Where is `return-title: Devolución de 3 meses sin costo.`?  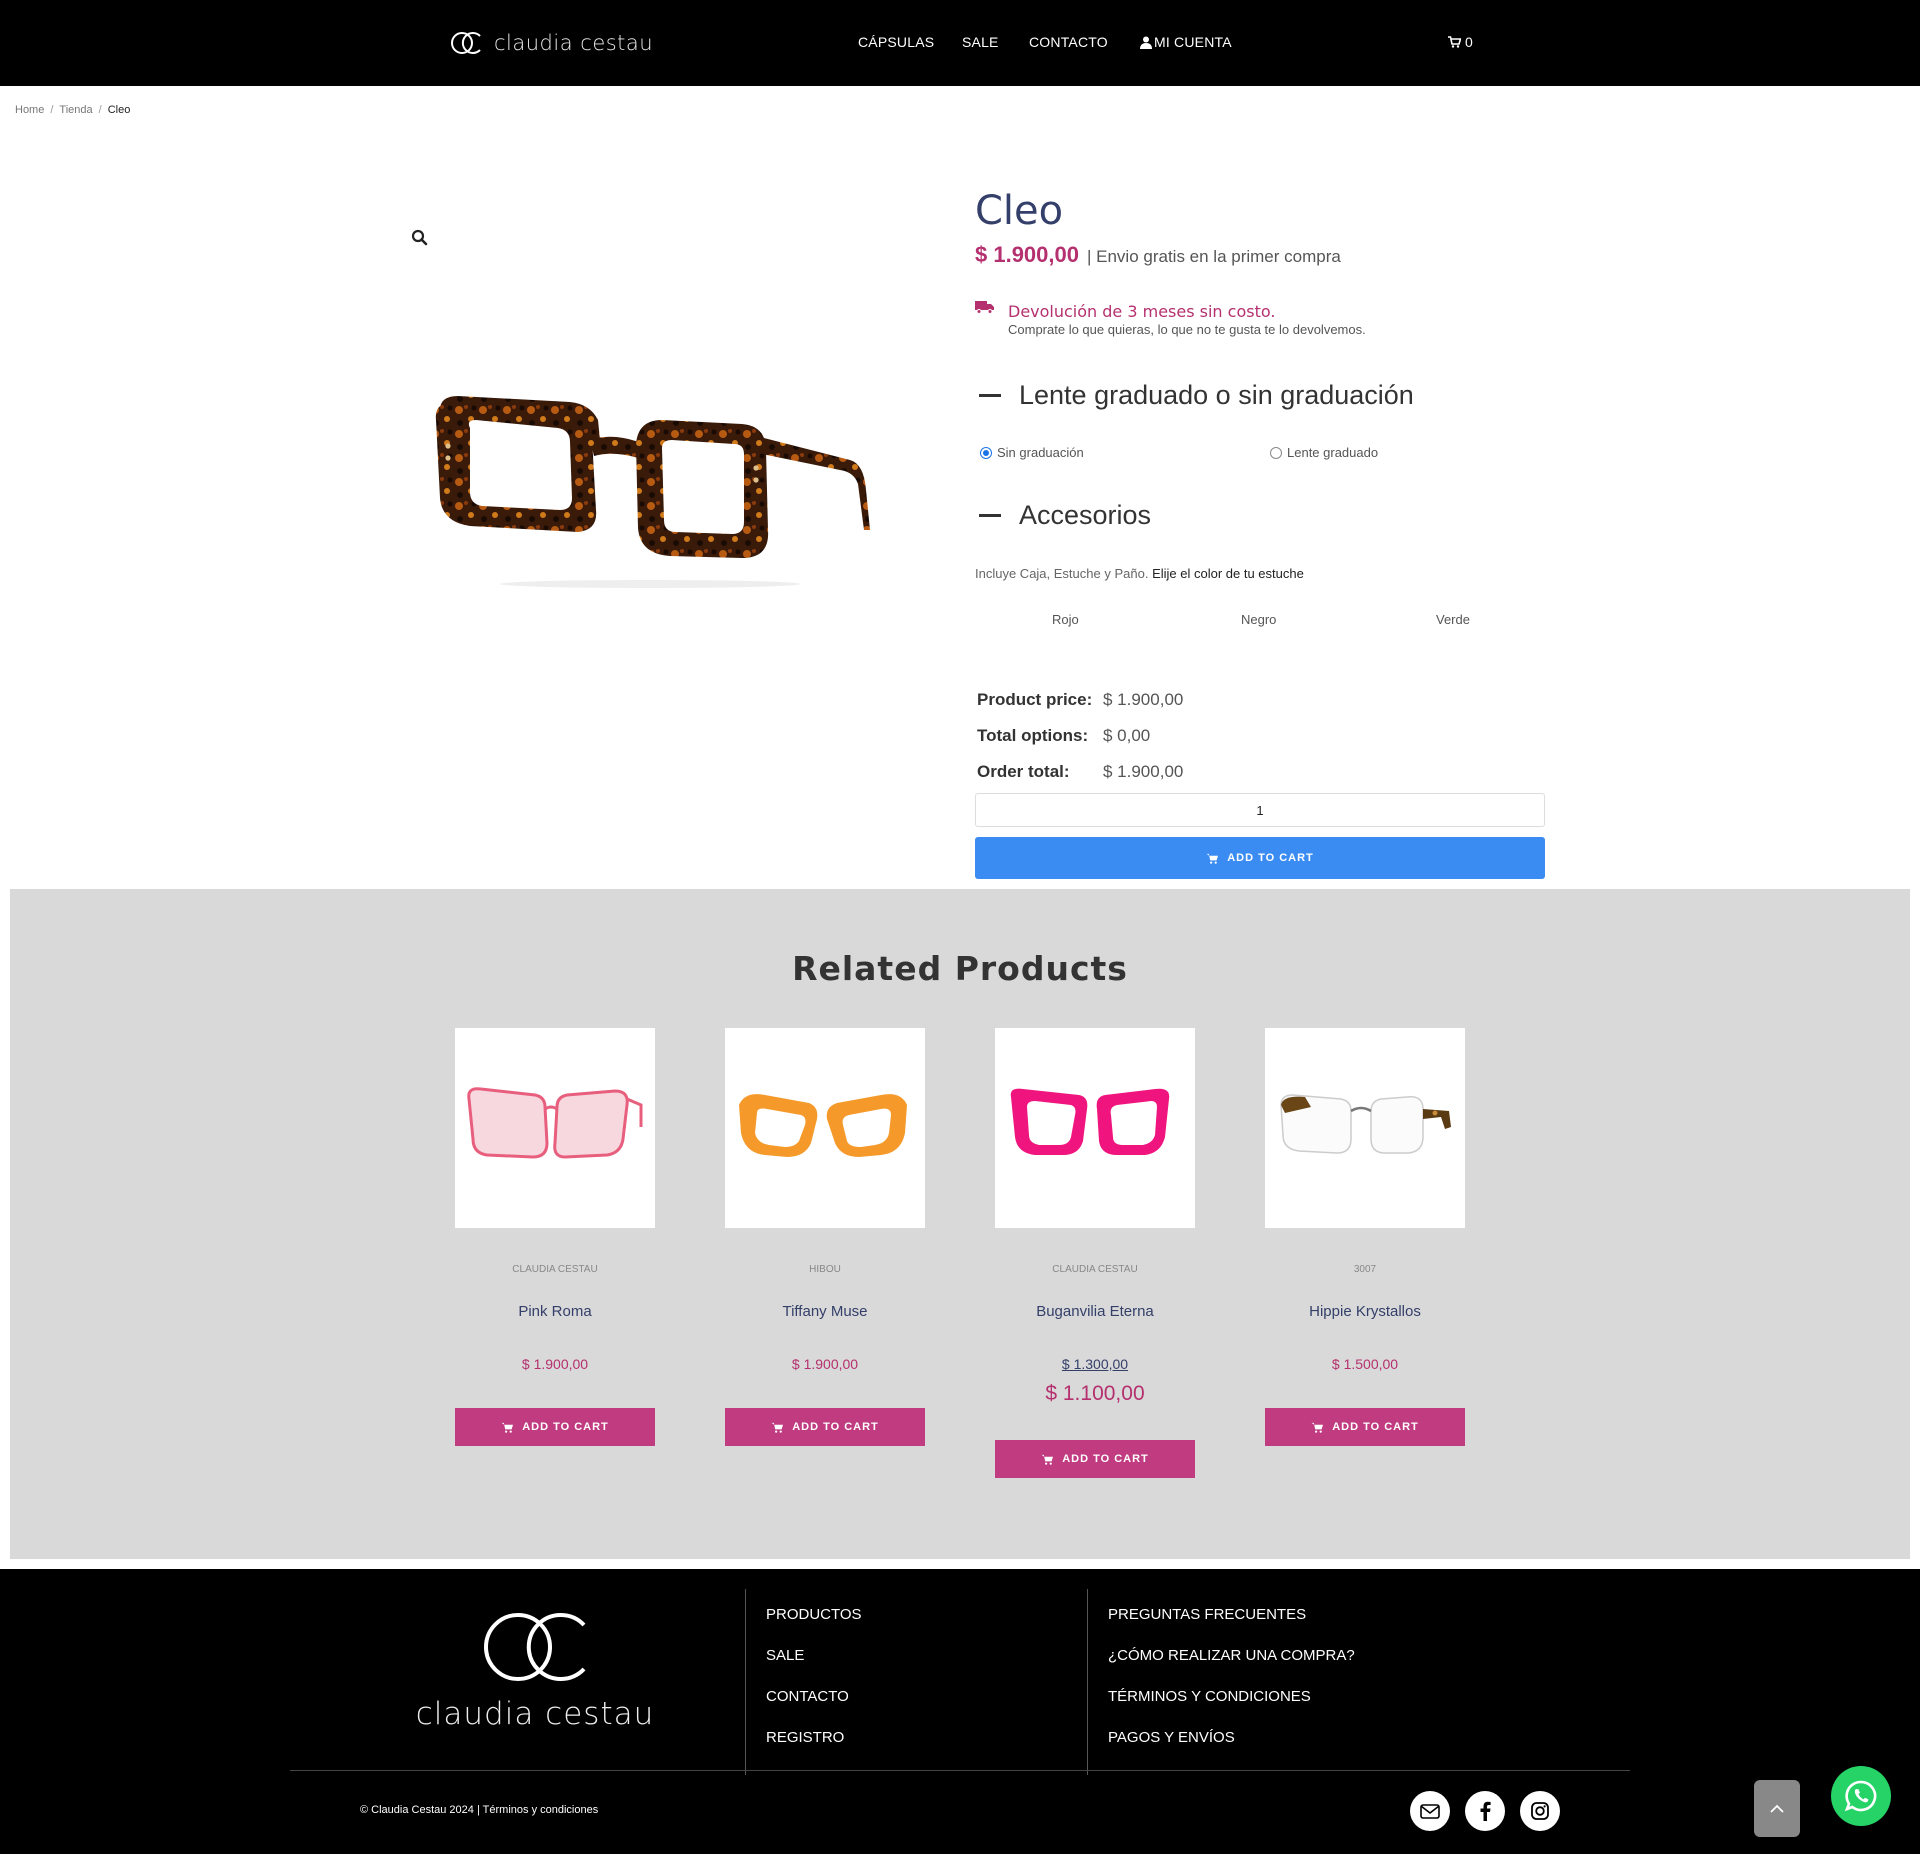 return-title: Devolución de 3 meses sin costo. is located at coordinates (1142, 311).